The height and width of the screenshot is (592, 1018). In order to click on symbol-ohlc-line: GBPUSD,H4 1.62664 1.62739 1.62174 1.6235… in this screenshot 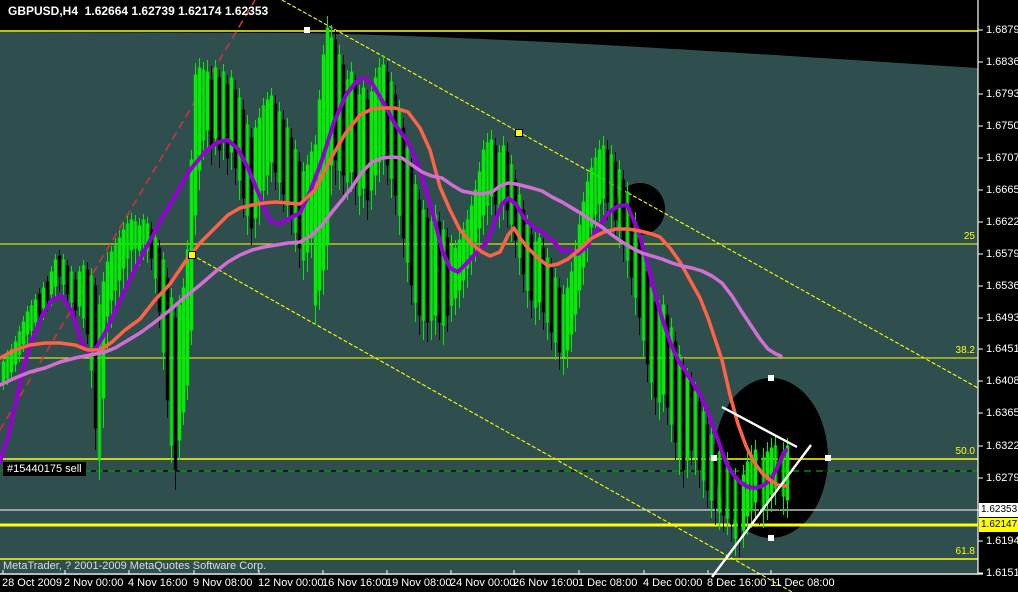, I will do `click(138, 11)`.